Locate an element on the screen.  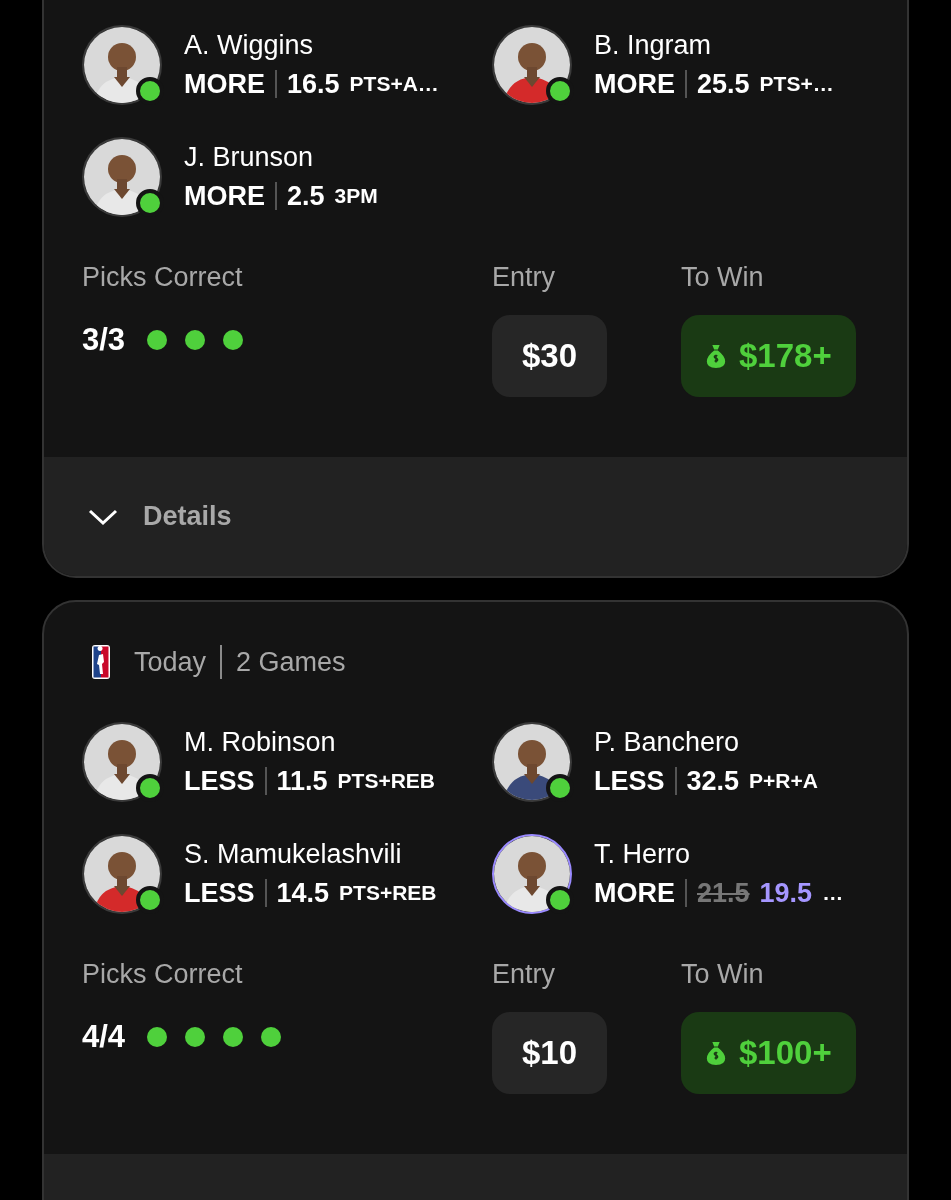
entry-amount: $30 is located at coordinates (549, 356).